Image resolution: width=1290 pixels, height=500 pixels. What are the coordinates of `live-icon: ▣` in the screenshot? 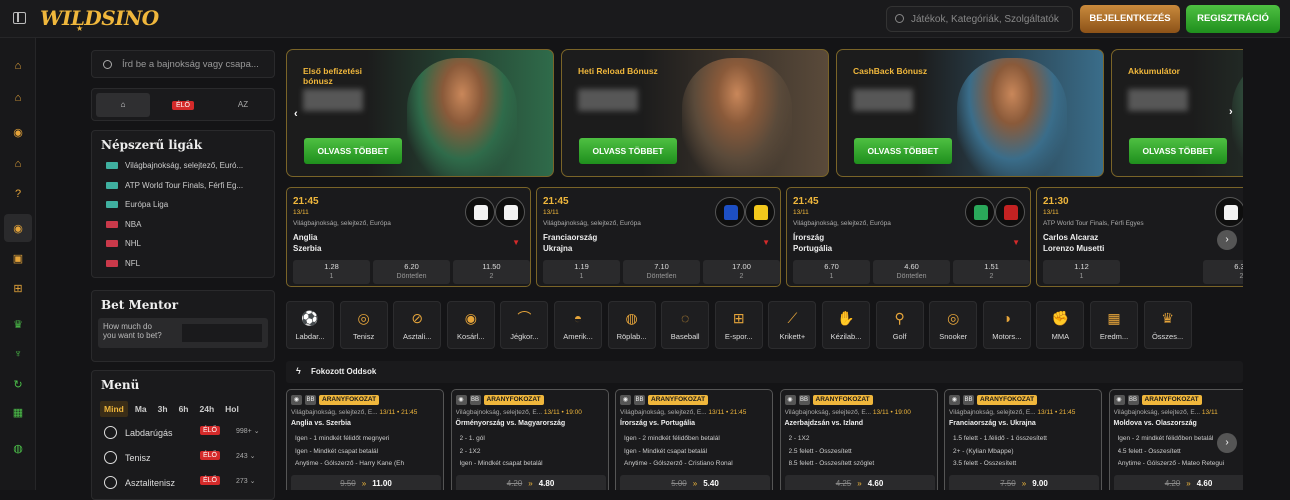 It's located at (18, 258).